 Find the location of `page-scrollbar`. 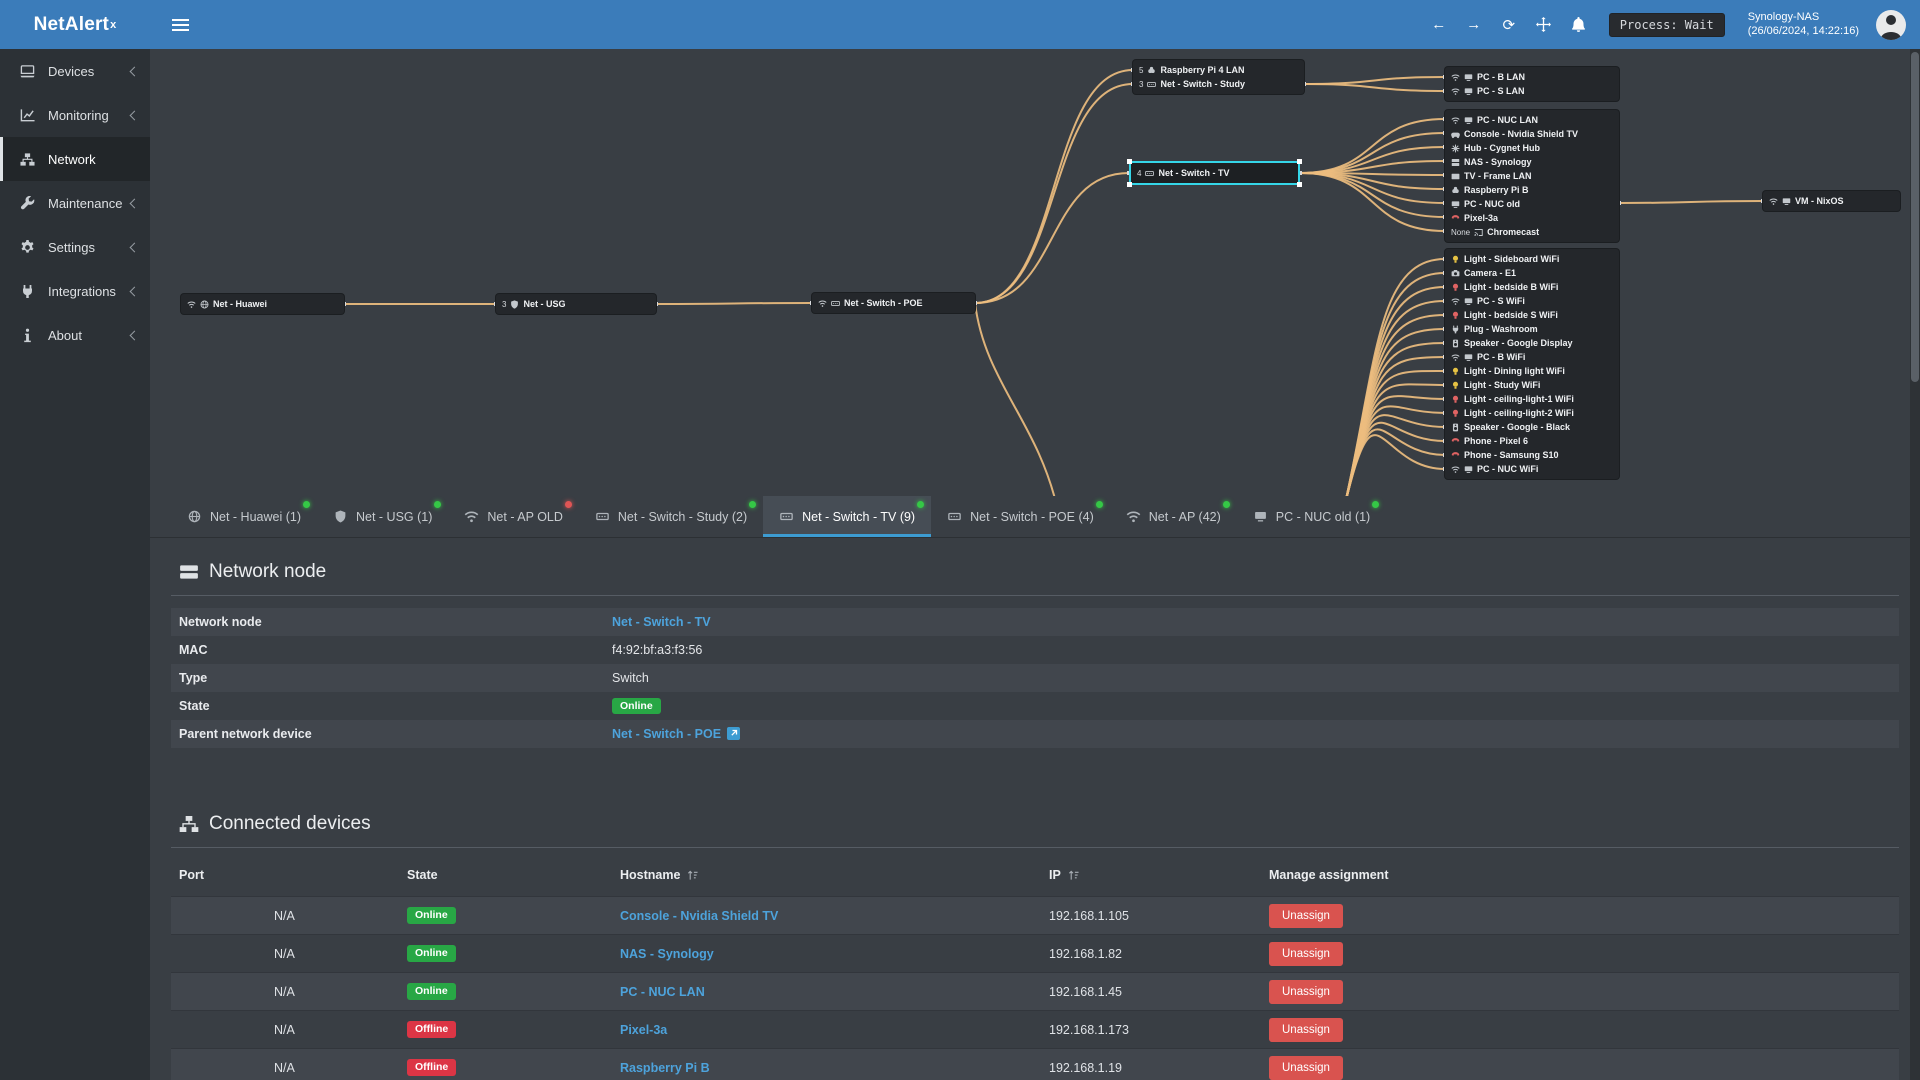

page-scrollbar is located at coordinates (1915, 564).